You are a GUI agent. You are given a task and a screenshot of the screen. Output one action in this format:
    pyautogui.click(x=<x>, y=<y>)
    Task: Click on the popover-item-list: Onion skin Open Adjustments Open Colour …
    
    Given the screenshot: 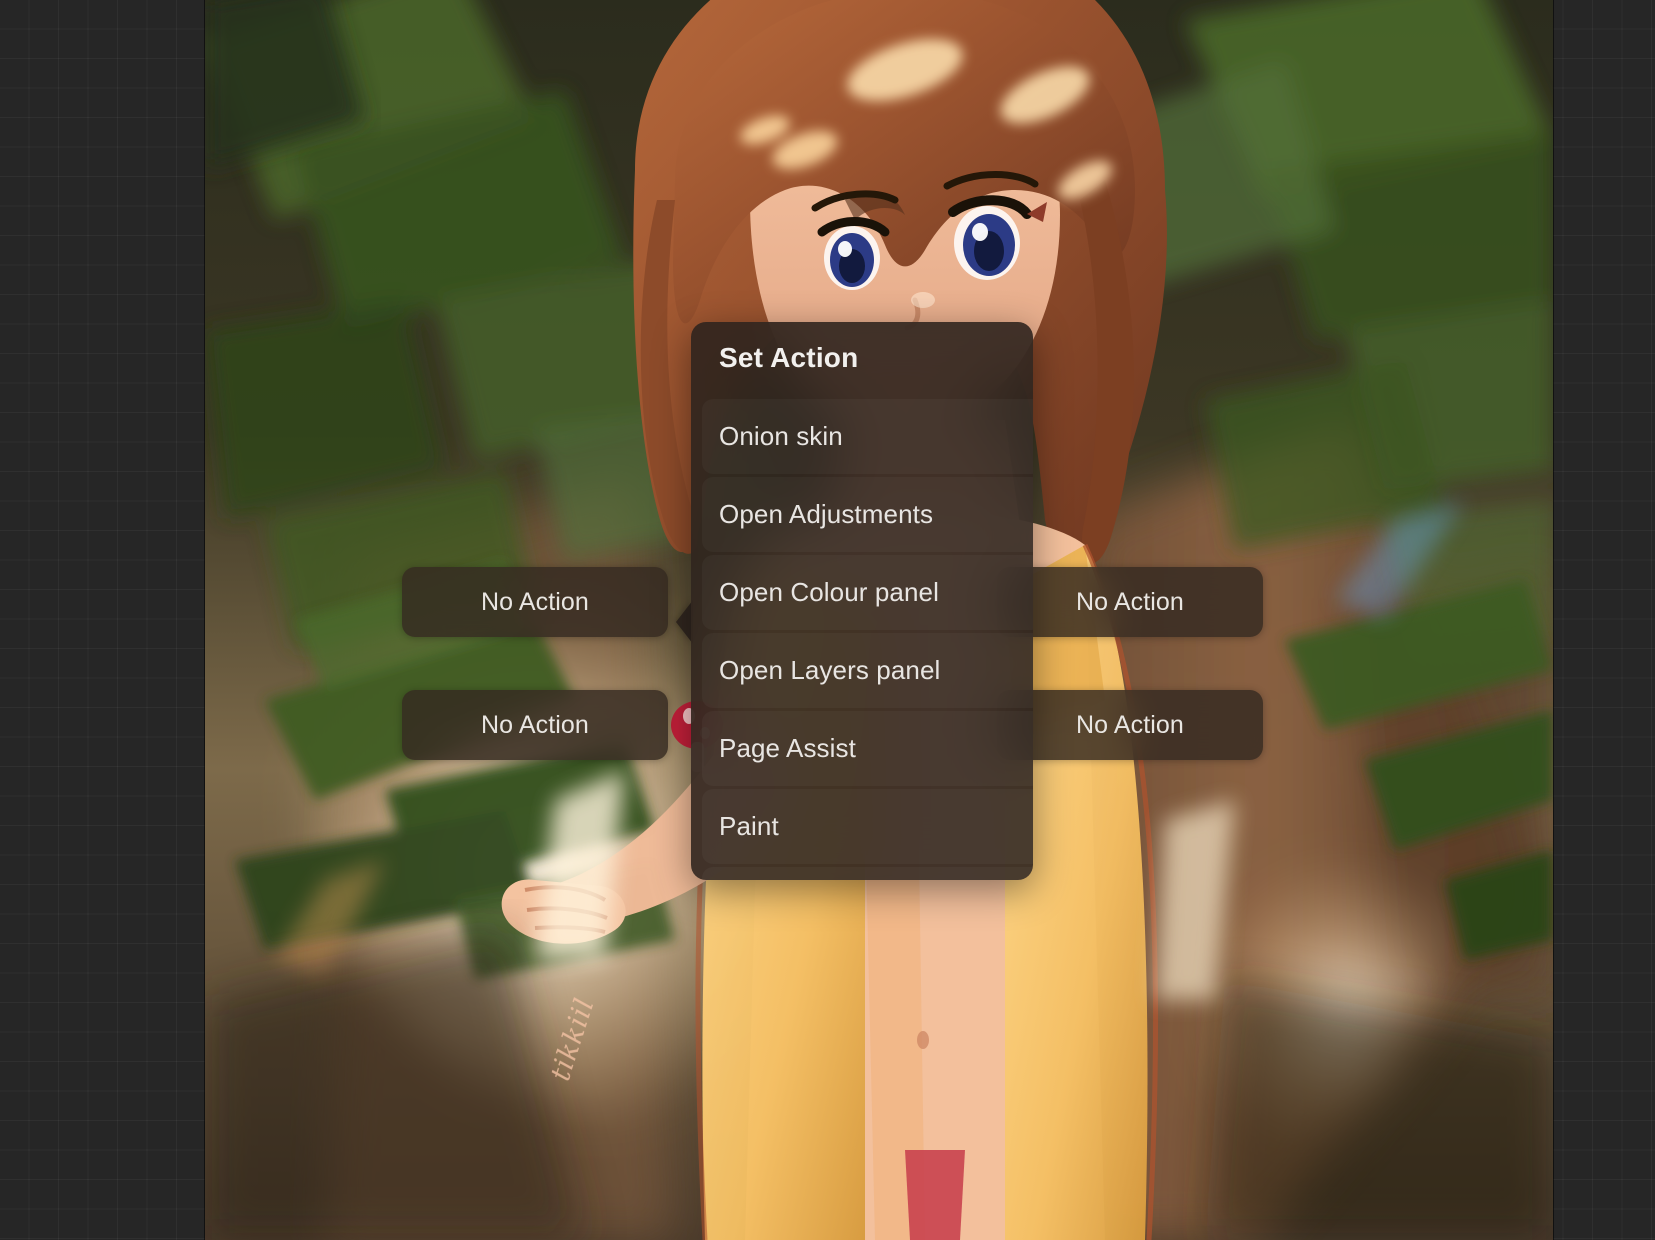 What is the action you would take?
    pyautogui.click(x=867, y=639)
    